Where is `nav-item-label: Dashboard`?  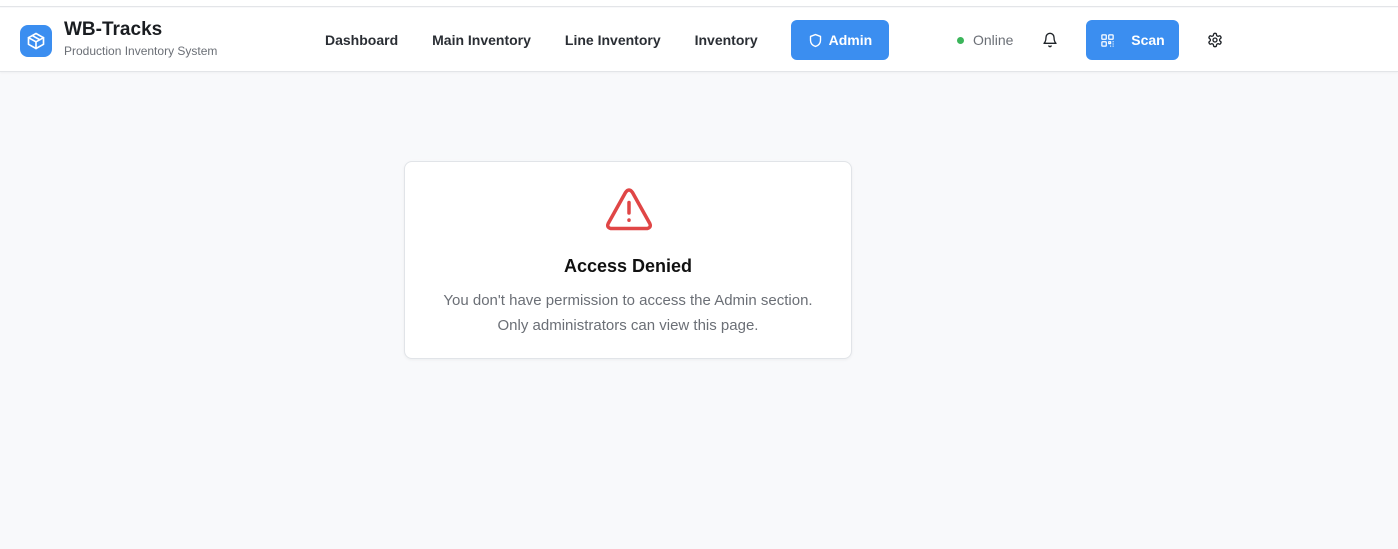
nav-item-label: Dashboard is located at coordinates (362, 40).